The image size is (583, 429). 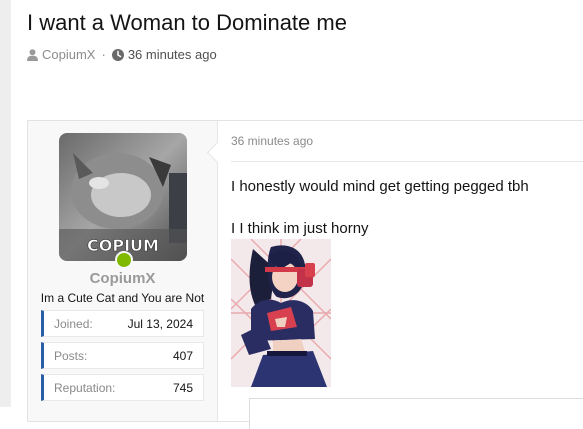 I want to click on post-username: CopiumX, so click(x=122, y=278).